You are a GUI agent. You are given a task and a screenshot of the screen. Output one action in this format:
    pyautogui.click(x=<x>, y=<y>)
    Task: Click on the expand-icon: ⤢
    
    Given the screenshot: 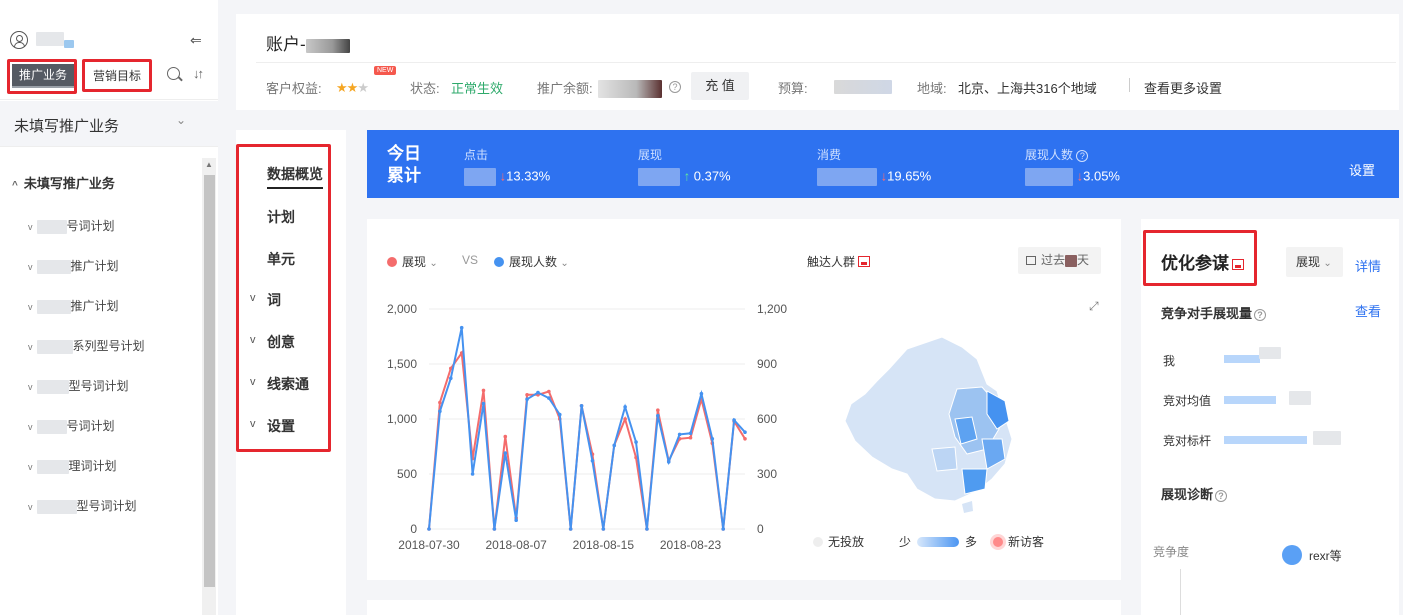 What is the action you would take?
    pyautogui.click(x=1094, y=306)
    